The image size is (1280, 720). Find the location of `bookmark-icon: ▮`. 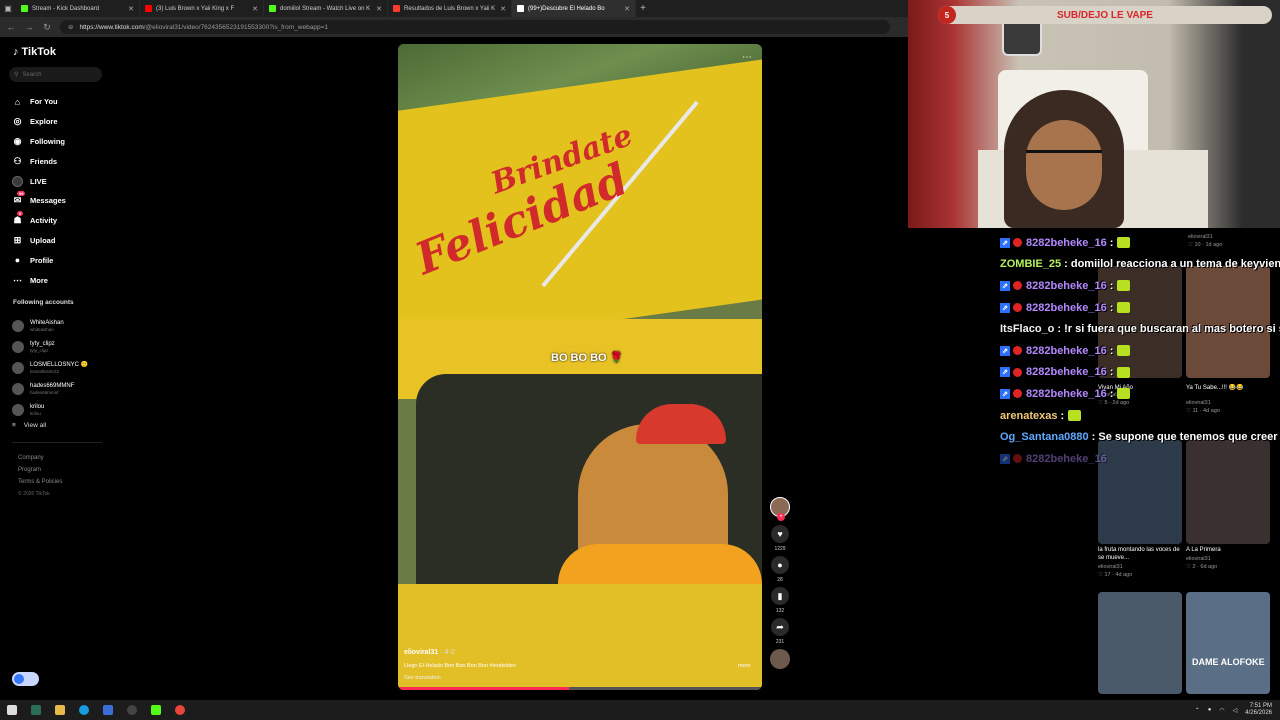

bookmark-icon: ▮ is located at coordinates (780, 596).